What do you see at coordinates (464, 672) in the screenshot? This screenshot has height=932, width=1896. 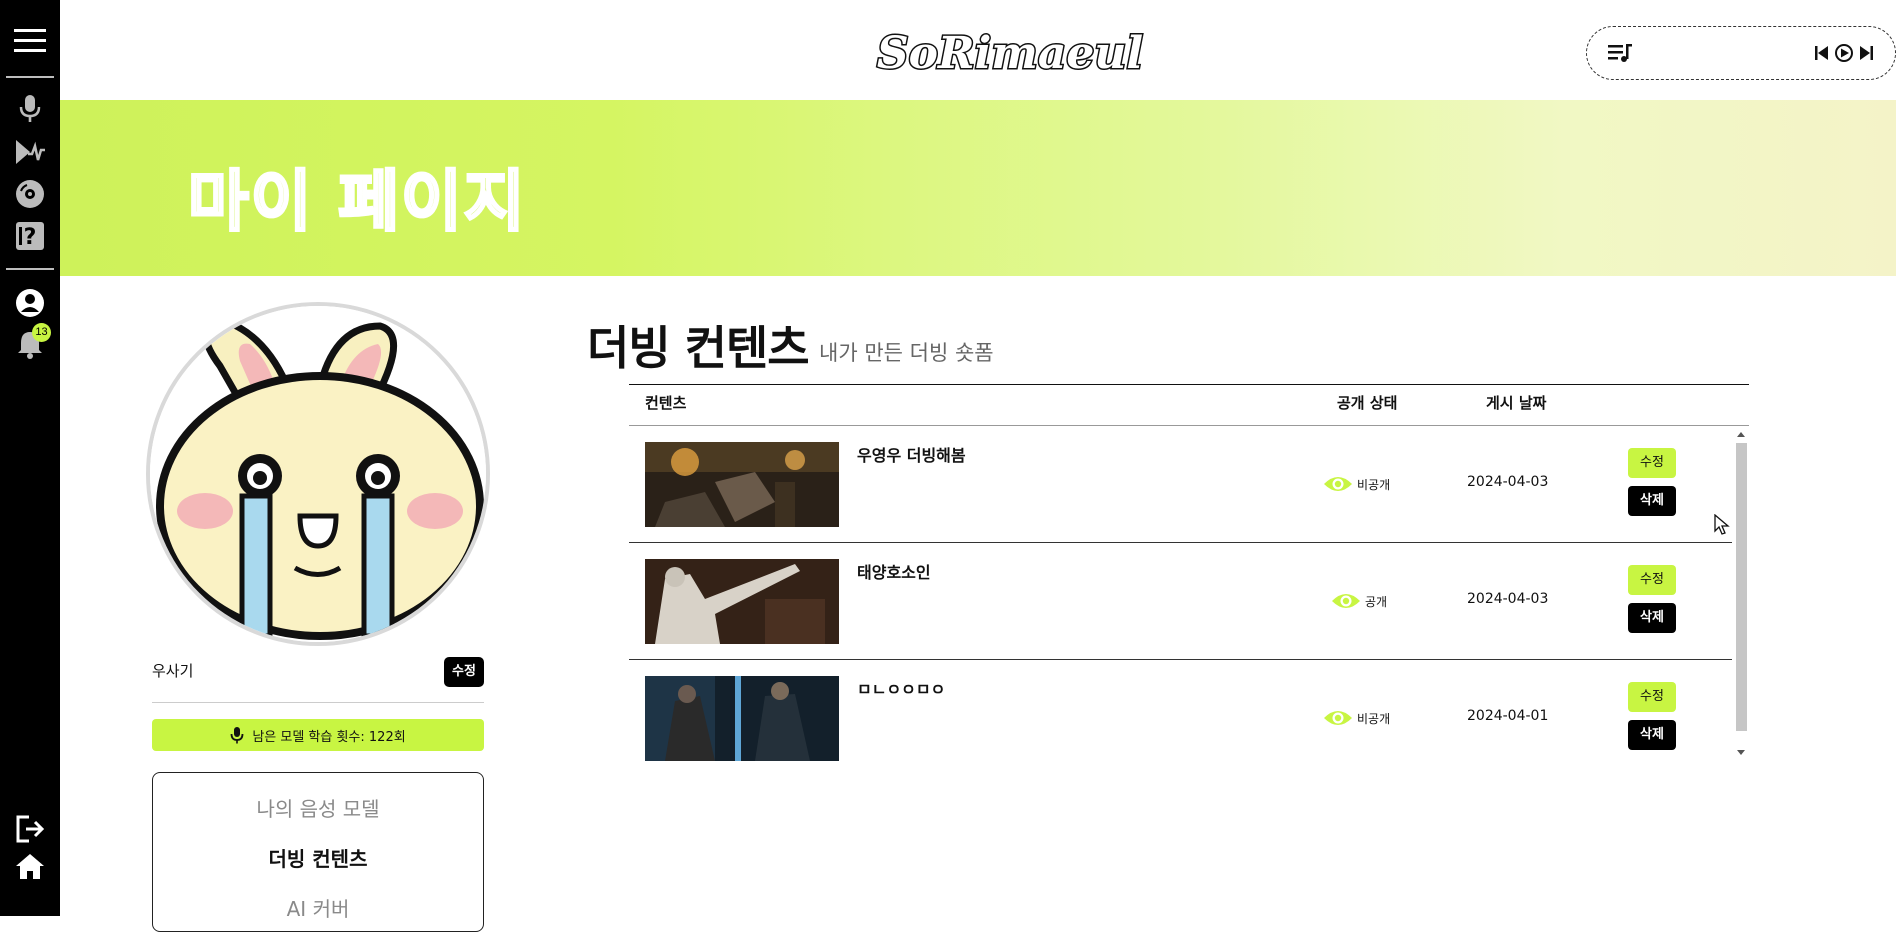 I see `edit-profile-button: 수정` at bounding box center [464, 672].